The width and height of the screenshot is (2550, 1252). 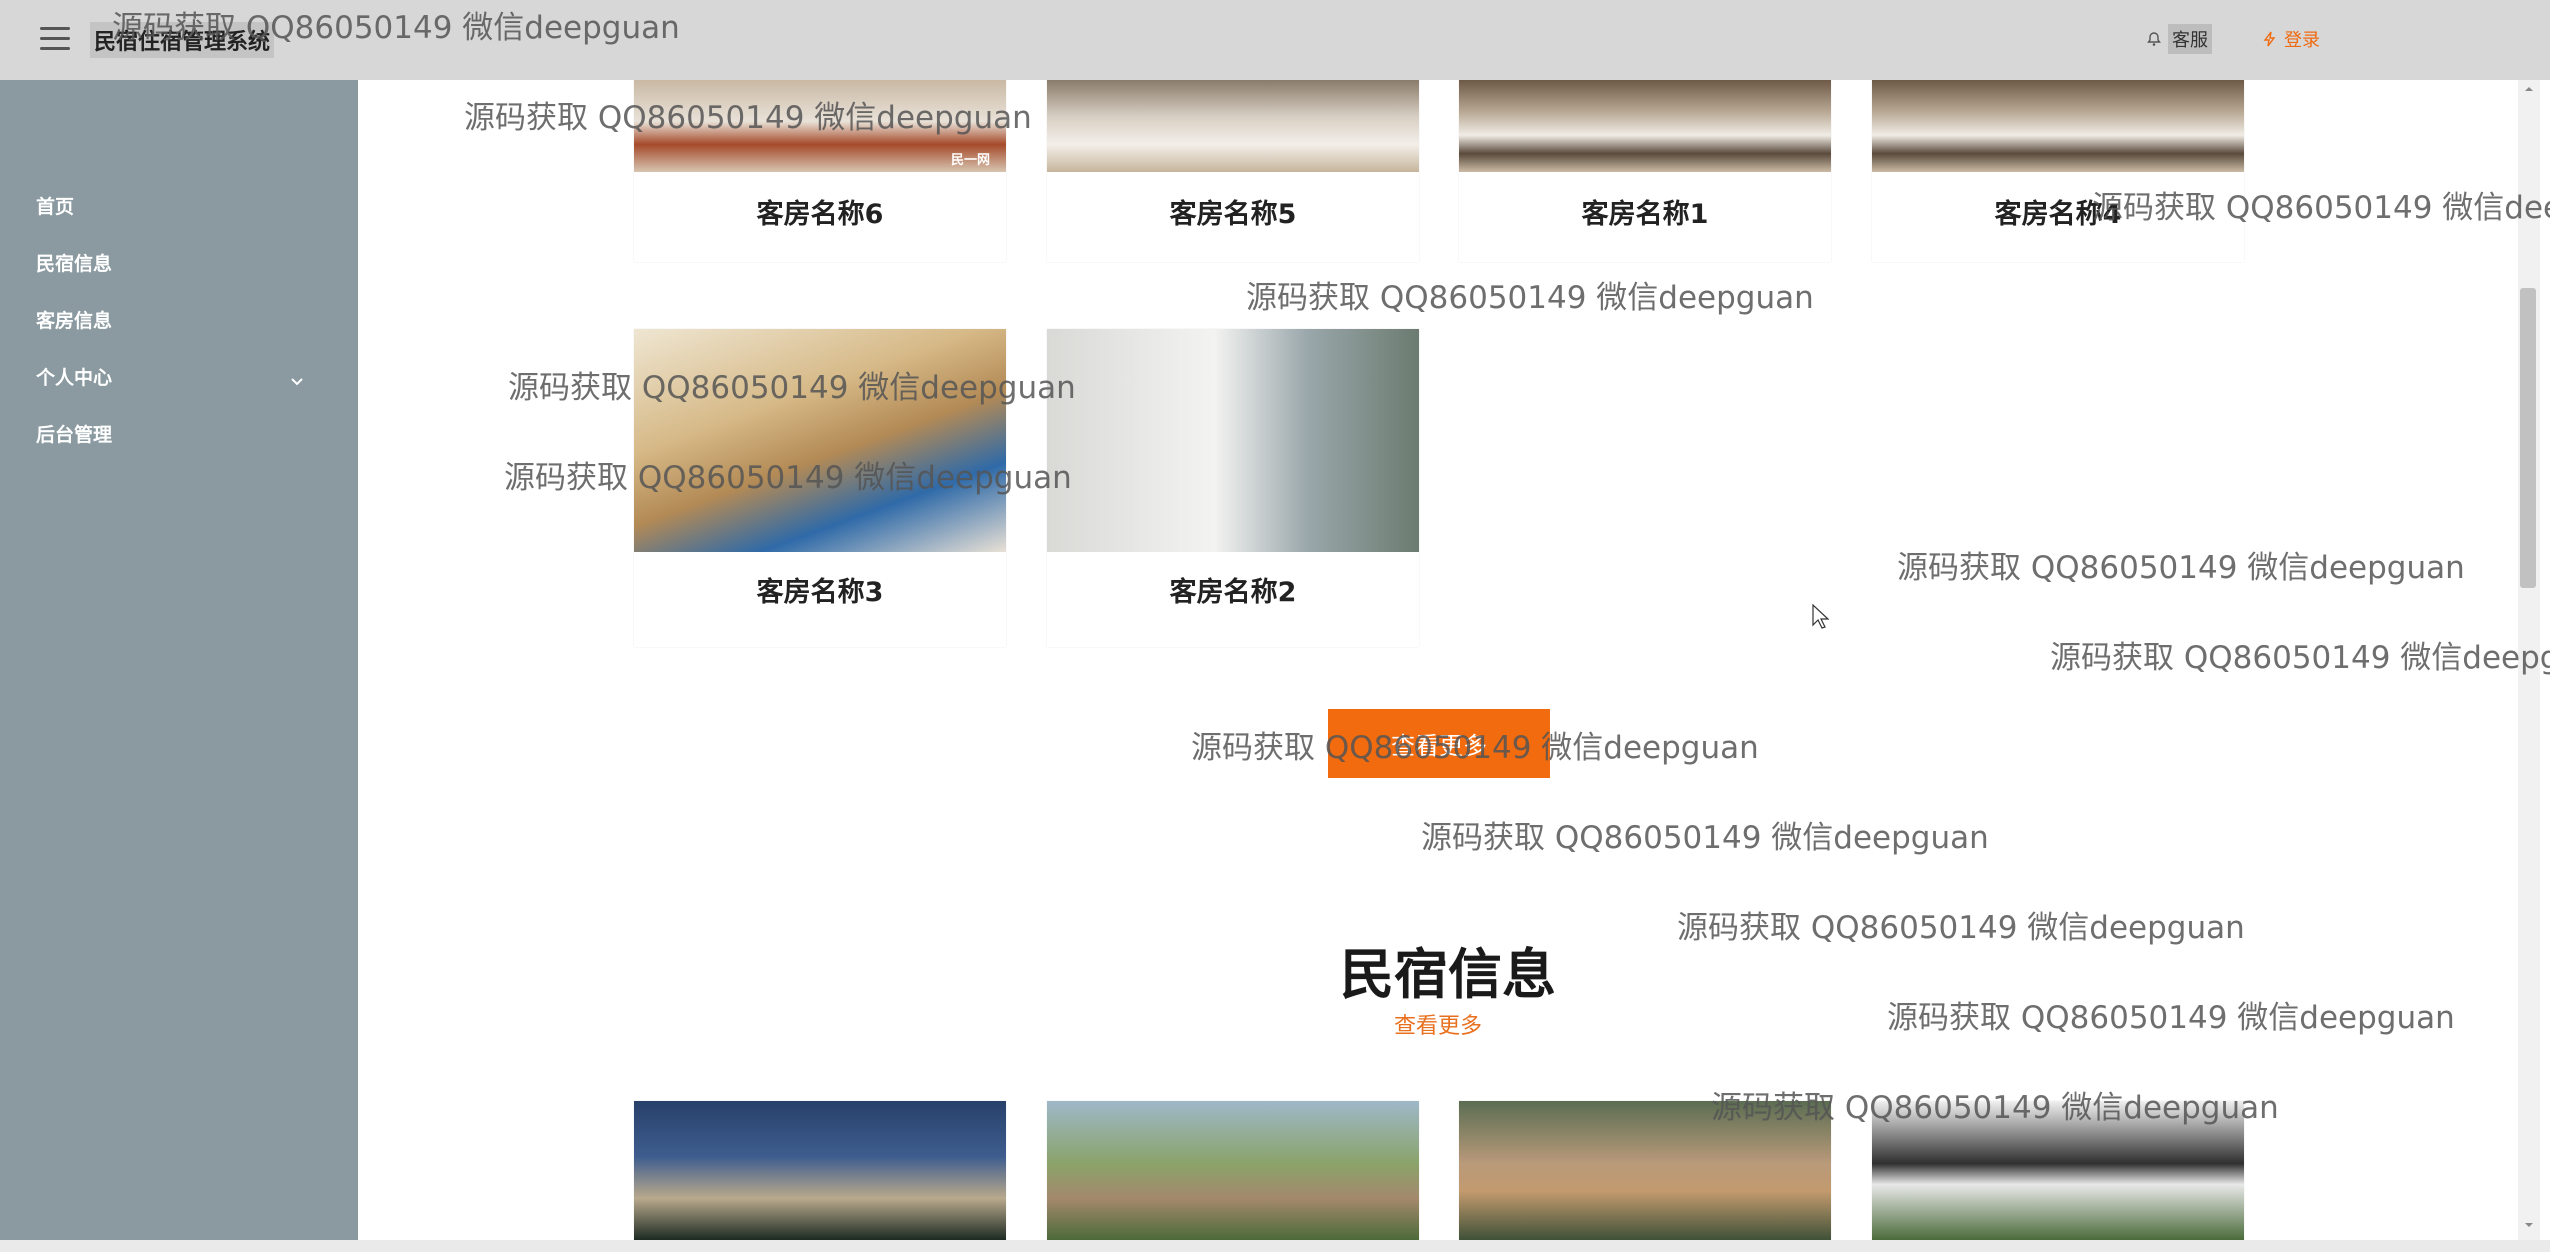 I want to click on top-actions: 客服 登录, so click(x=2233, y=39).